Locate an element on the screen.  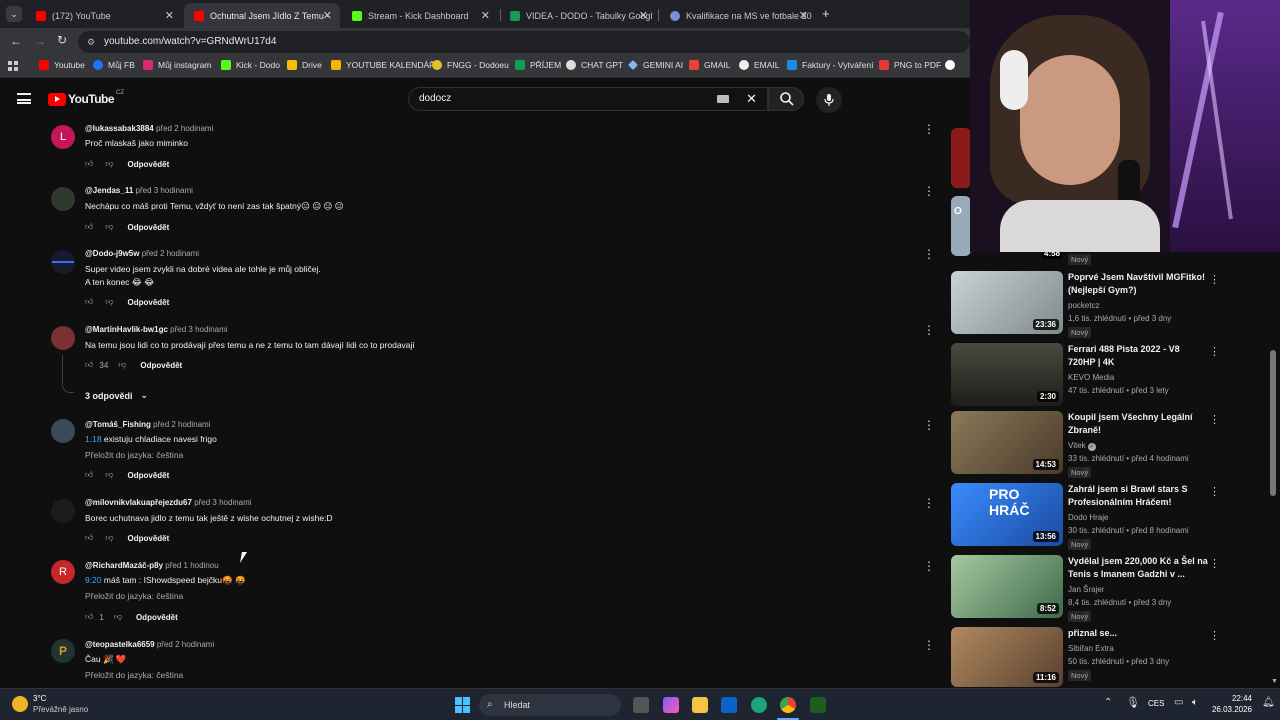
video-thumbnail: PRO HRÁČ 13:56 is located at coordinates (1007, 514).